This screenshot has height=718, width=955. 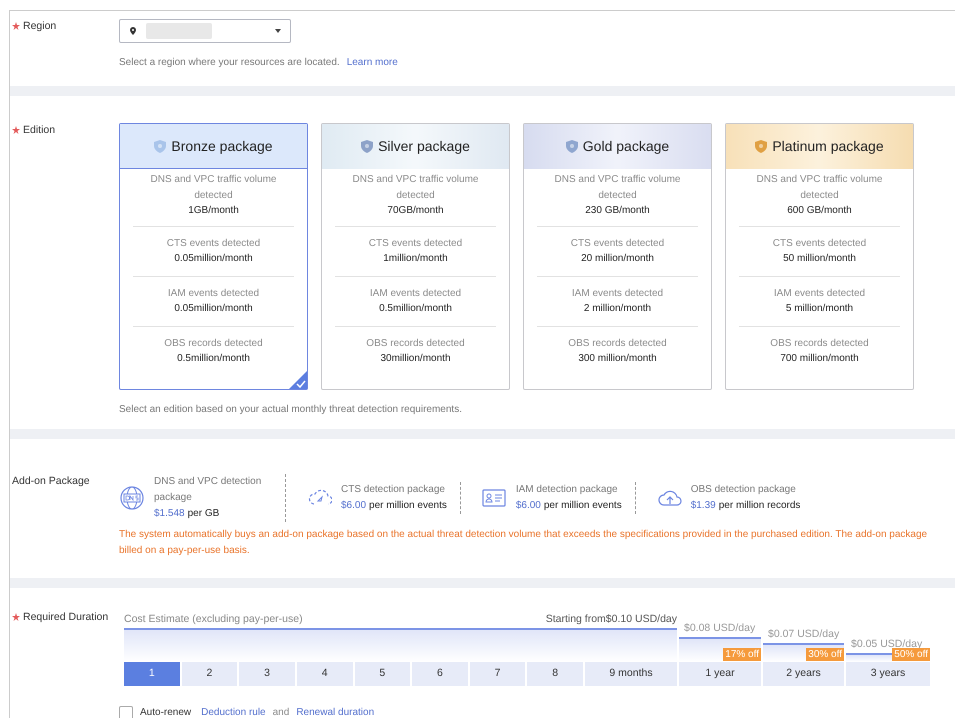 I want to click on package-title: Gold package, so click(x=626, y=146).